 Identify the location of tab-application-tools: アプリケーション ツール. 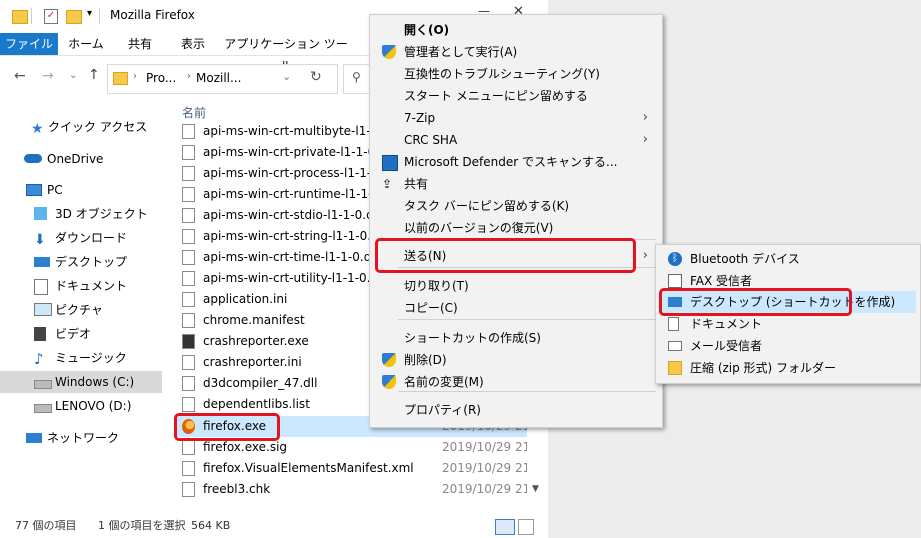
(286, 53).